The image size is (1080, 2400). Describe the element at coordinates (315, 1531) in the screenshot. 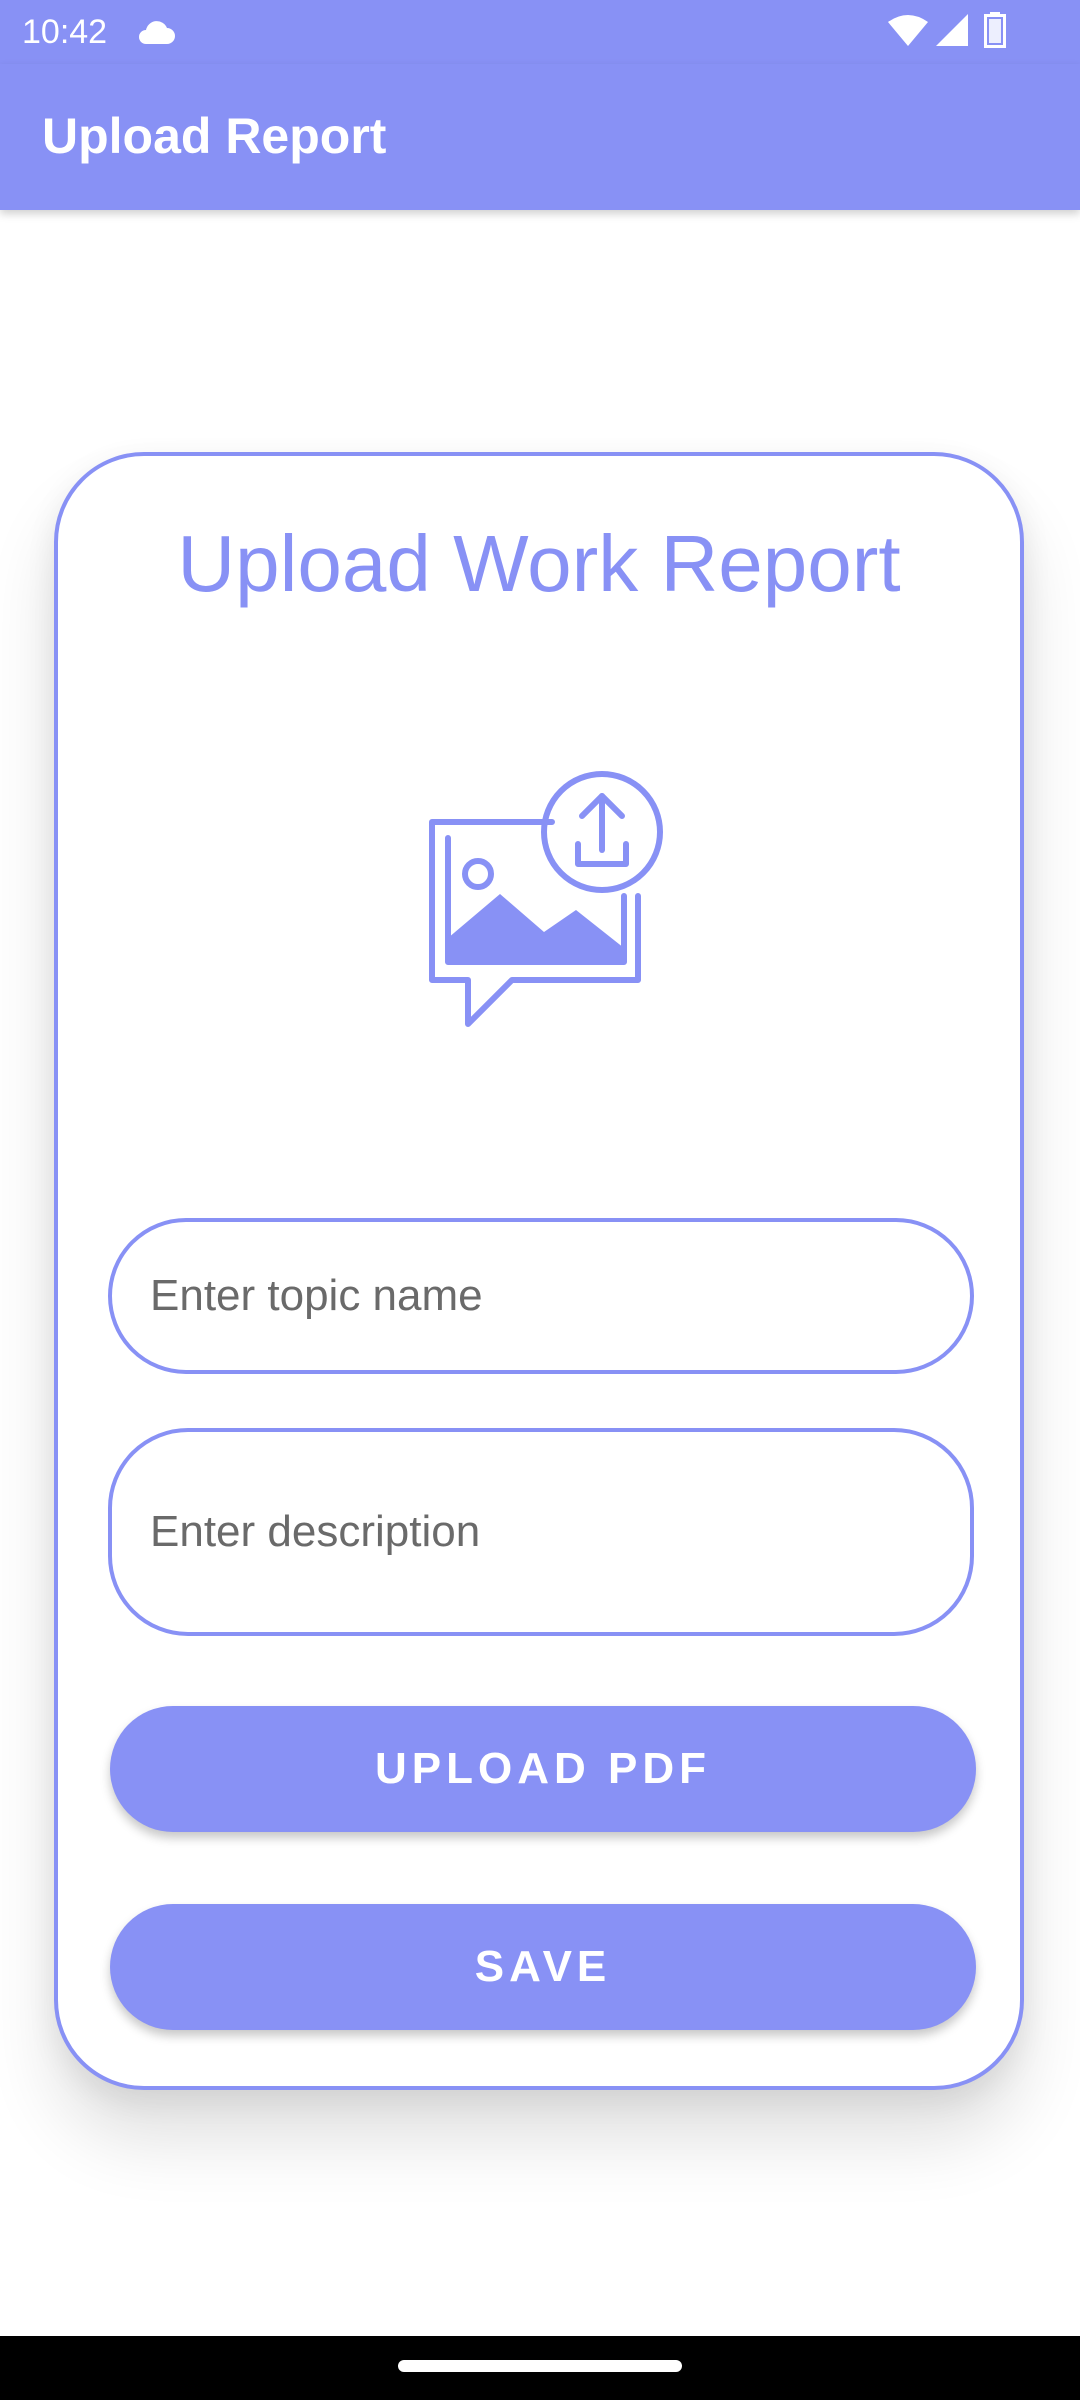

I see `description-placeholder: Enter description` at that location.